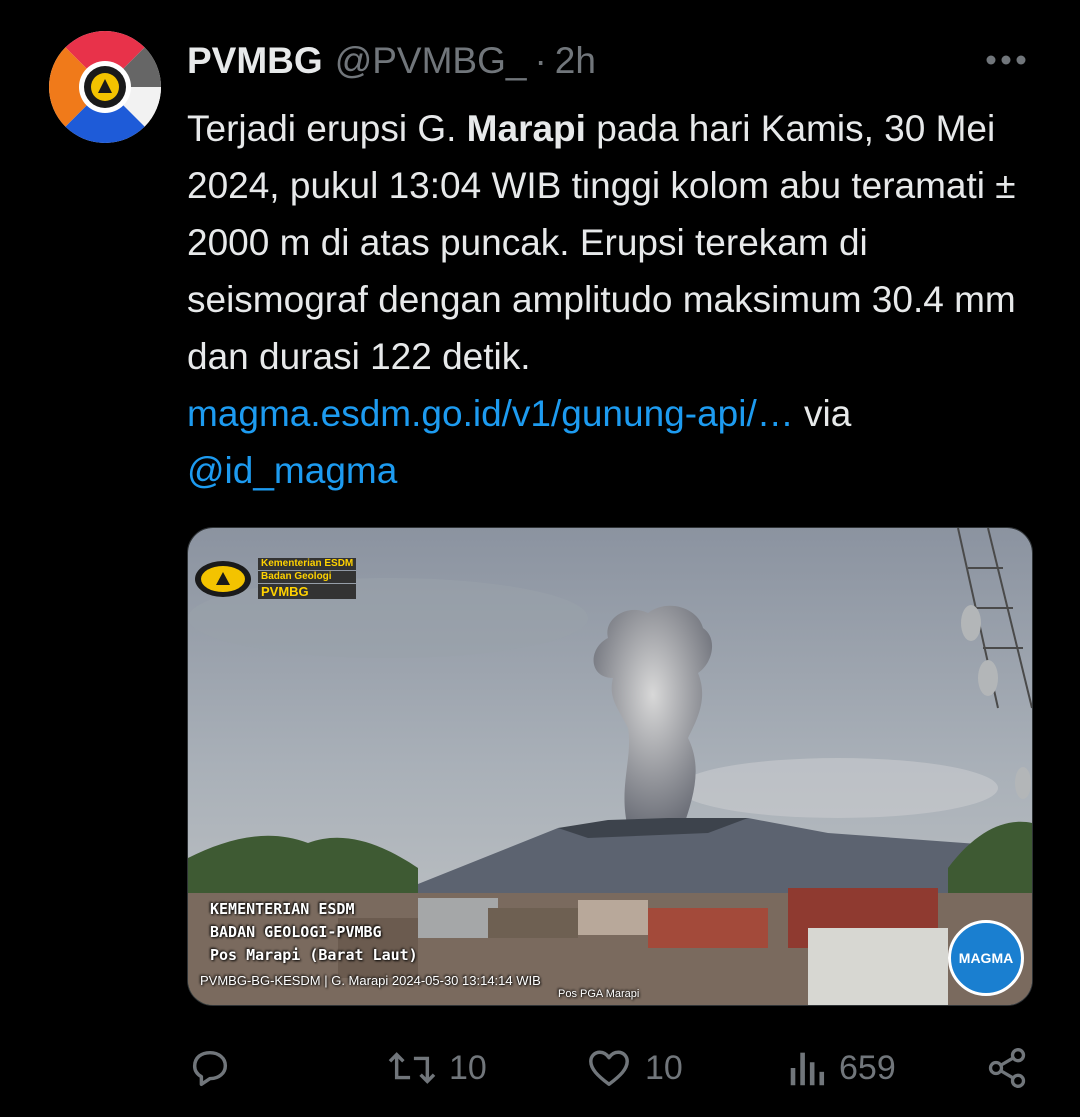 The height and width of the screenshot is (1117, 1080). I want to click on like-button: 10, so click(634, 1068).